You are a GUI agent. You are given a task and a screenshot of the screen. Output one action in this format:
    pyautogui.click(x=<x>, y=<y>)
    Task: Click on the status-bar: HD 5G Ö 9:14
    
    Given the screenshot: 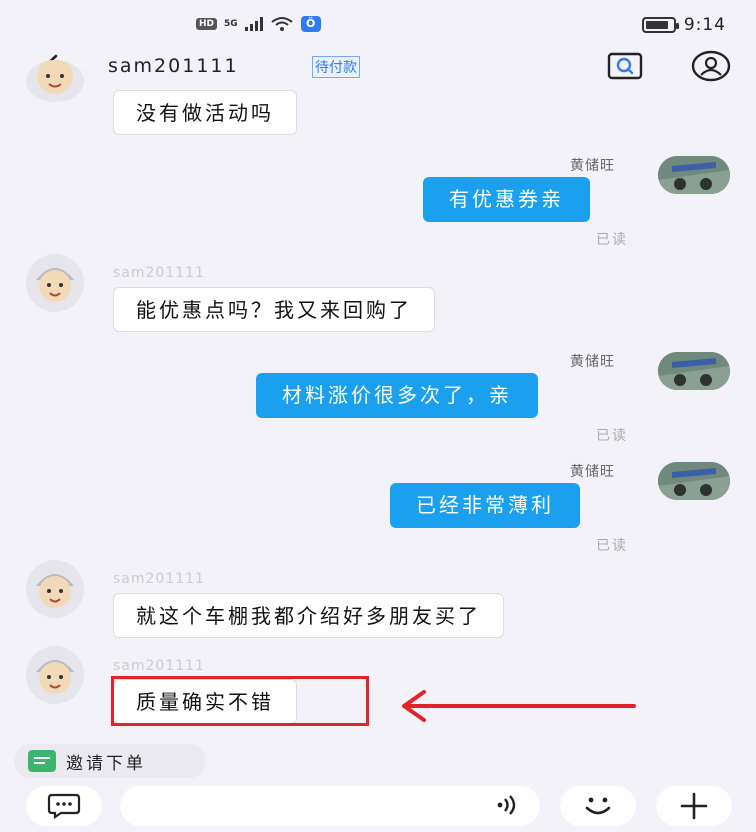 What is the action you would take?
    pyautogui.click(x=378, y=24)
    